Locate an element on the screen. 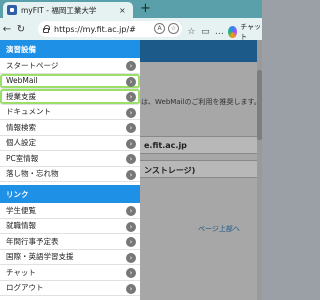 The height and width of the screenshot is (300, 320). menu-item-label: チャット is located at coordinates (21, 272).